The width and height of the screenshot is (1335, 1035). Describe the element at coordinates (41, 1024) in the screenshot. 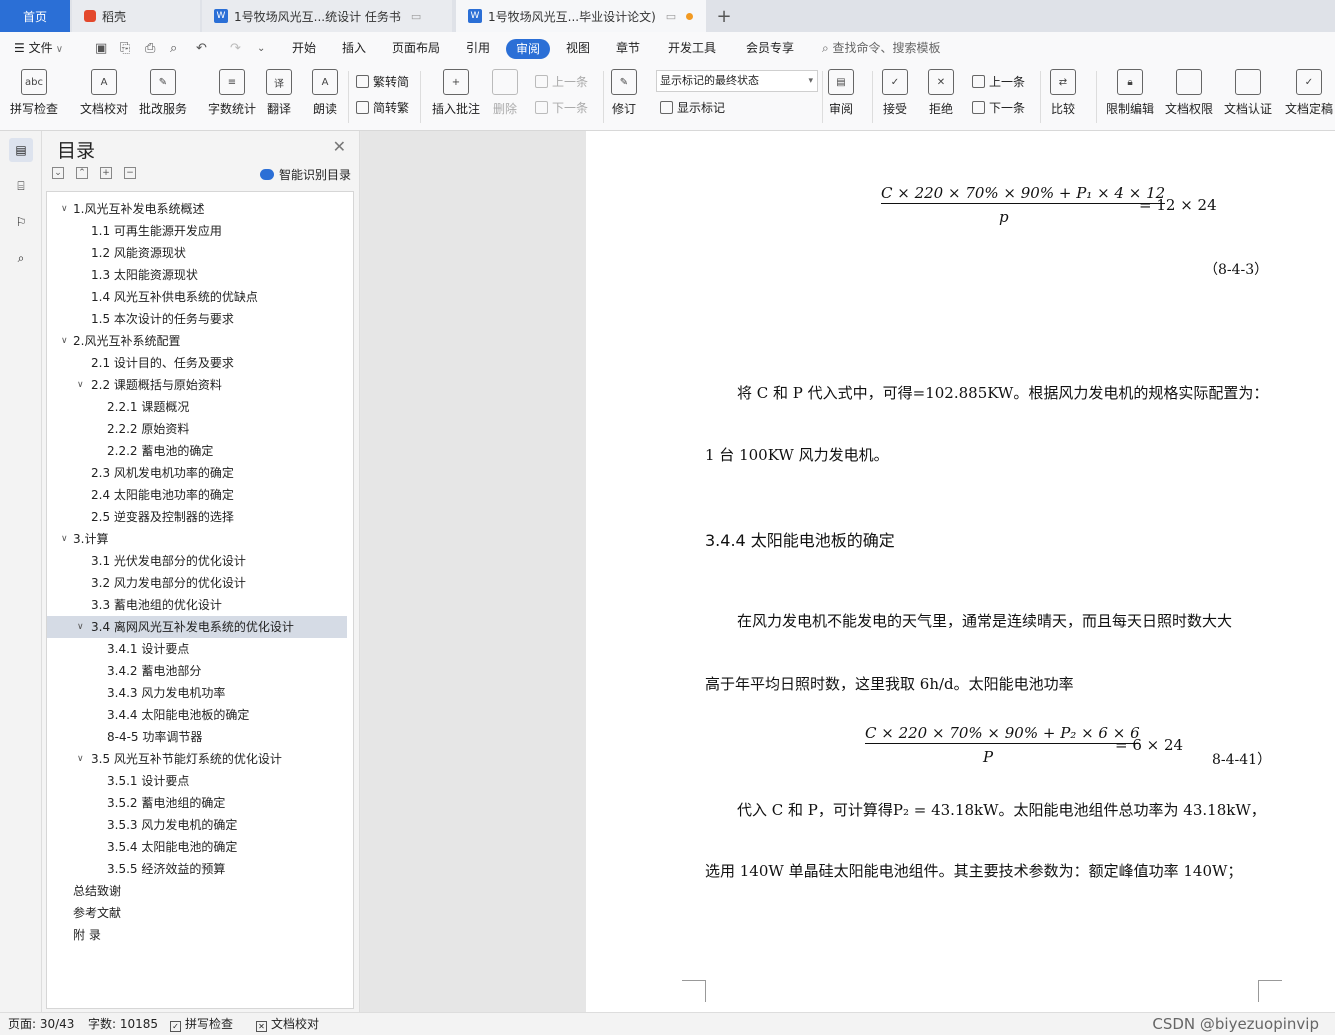

I see `page-indicator: 页面: 30/43` at that location.